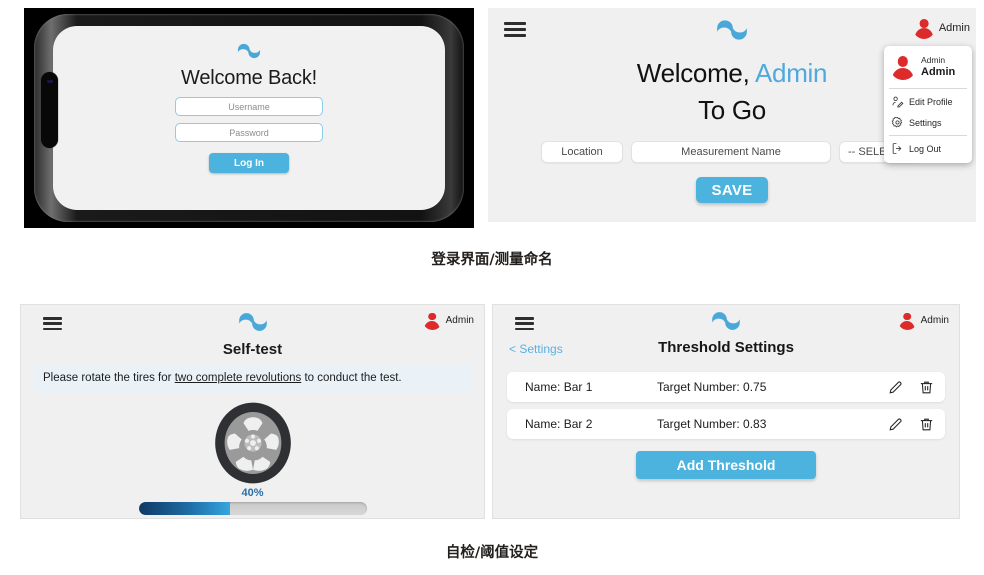 The image size is (984, 575). What do you see at coordinates (755, 424) in the screenshot?
I see `target-value: 0.83` at bounding box center [755, 424].